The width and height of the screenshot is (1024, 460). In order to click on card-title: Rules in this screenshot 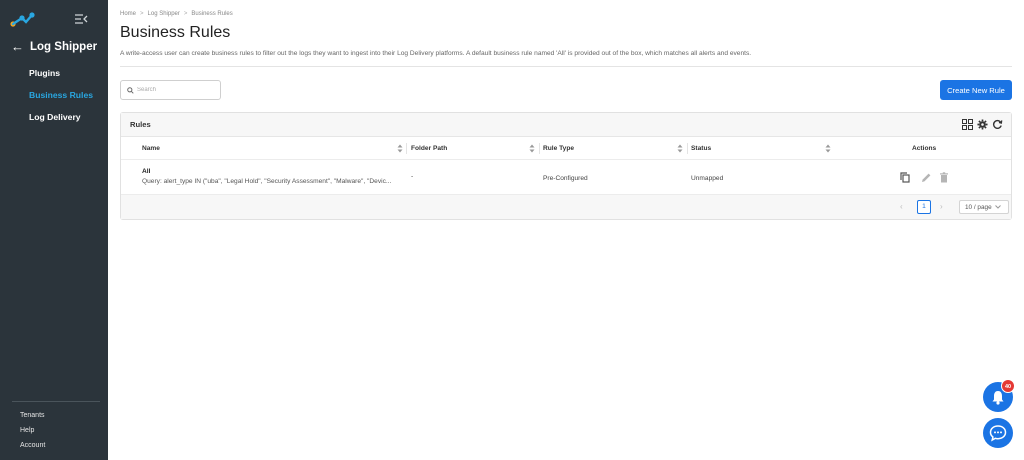, I will do `click(140, 124)`.